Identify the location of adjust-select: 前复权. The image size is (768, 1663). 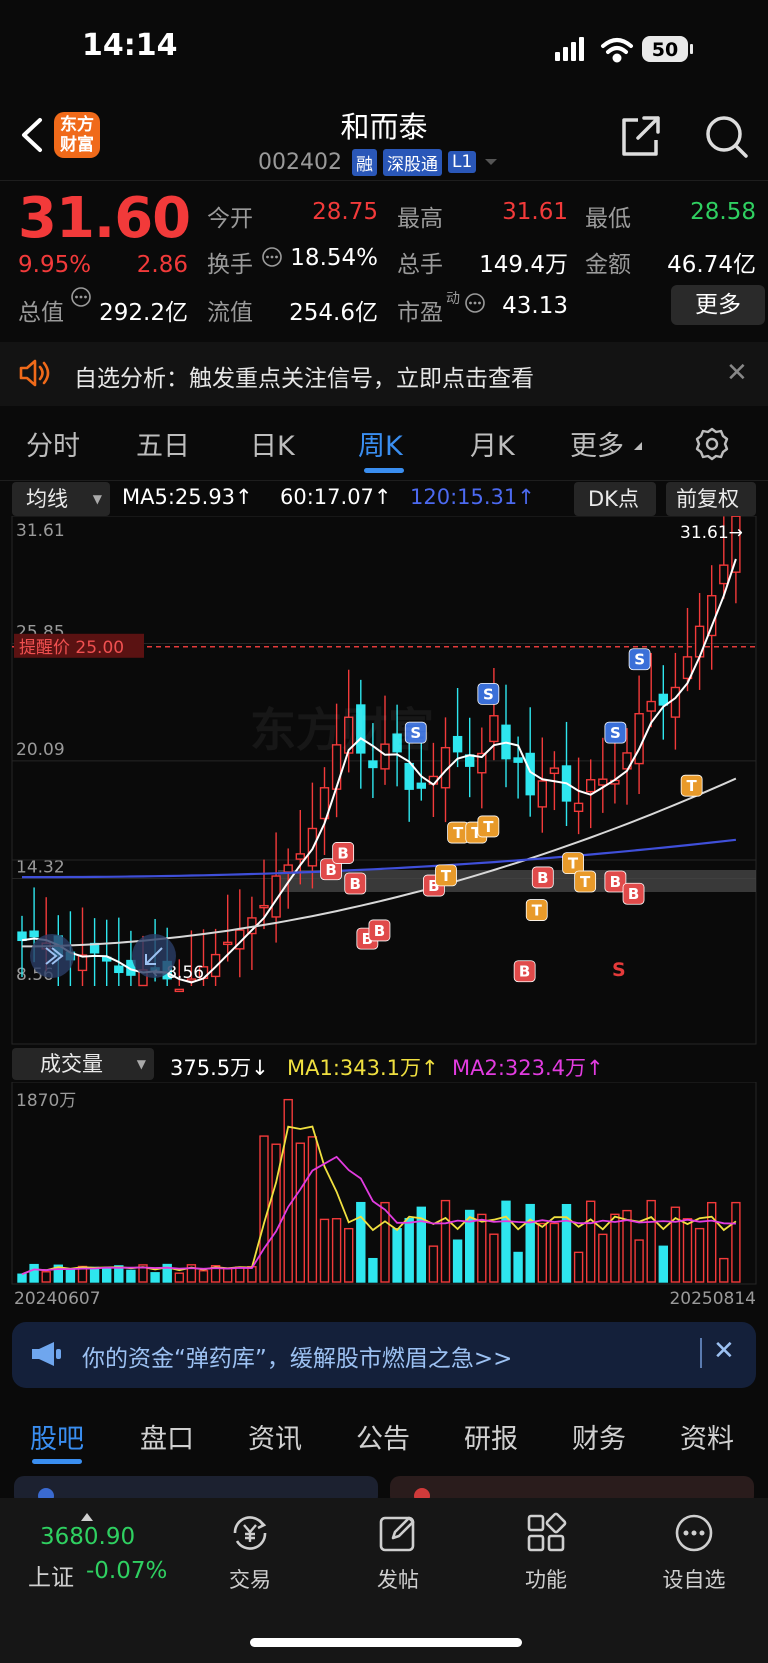
(711, 499).